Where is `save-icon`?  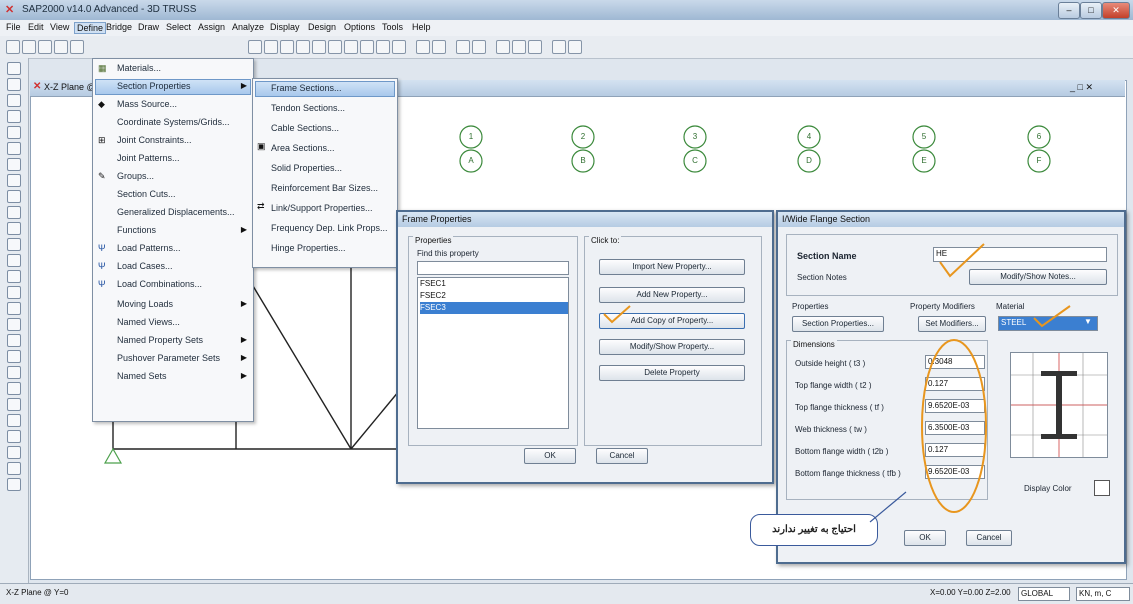 save-icon is located at coordinates (45, 47).